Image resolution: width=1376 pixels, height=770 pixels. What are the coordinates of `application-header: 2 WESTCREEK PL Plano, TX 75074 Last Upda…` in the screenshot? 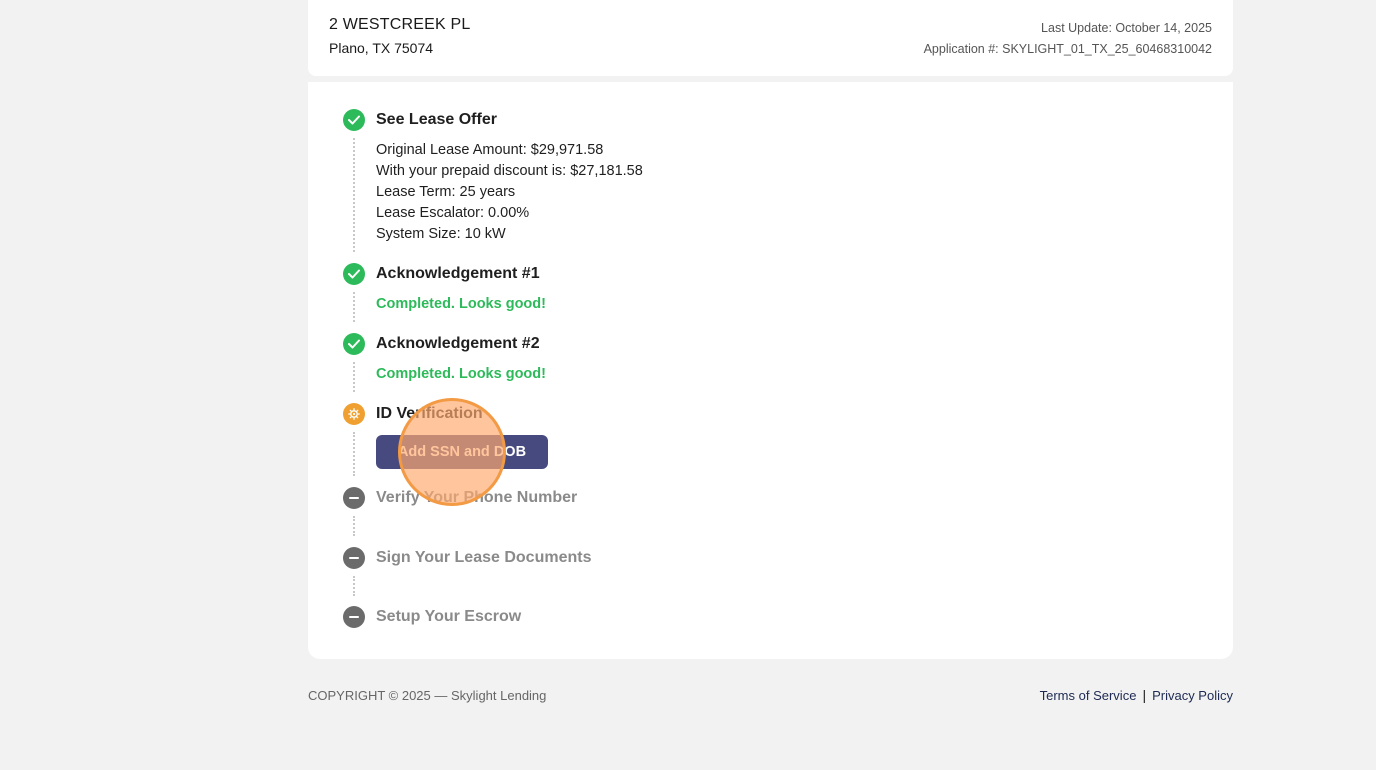 It's located at (770, 38).